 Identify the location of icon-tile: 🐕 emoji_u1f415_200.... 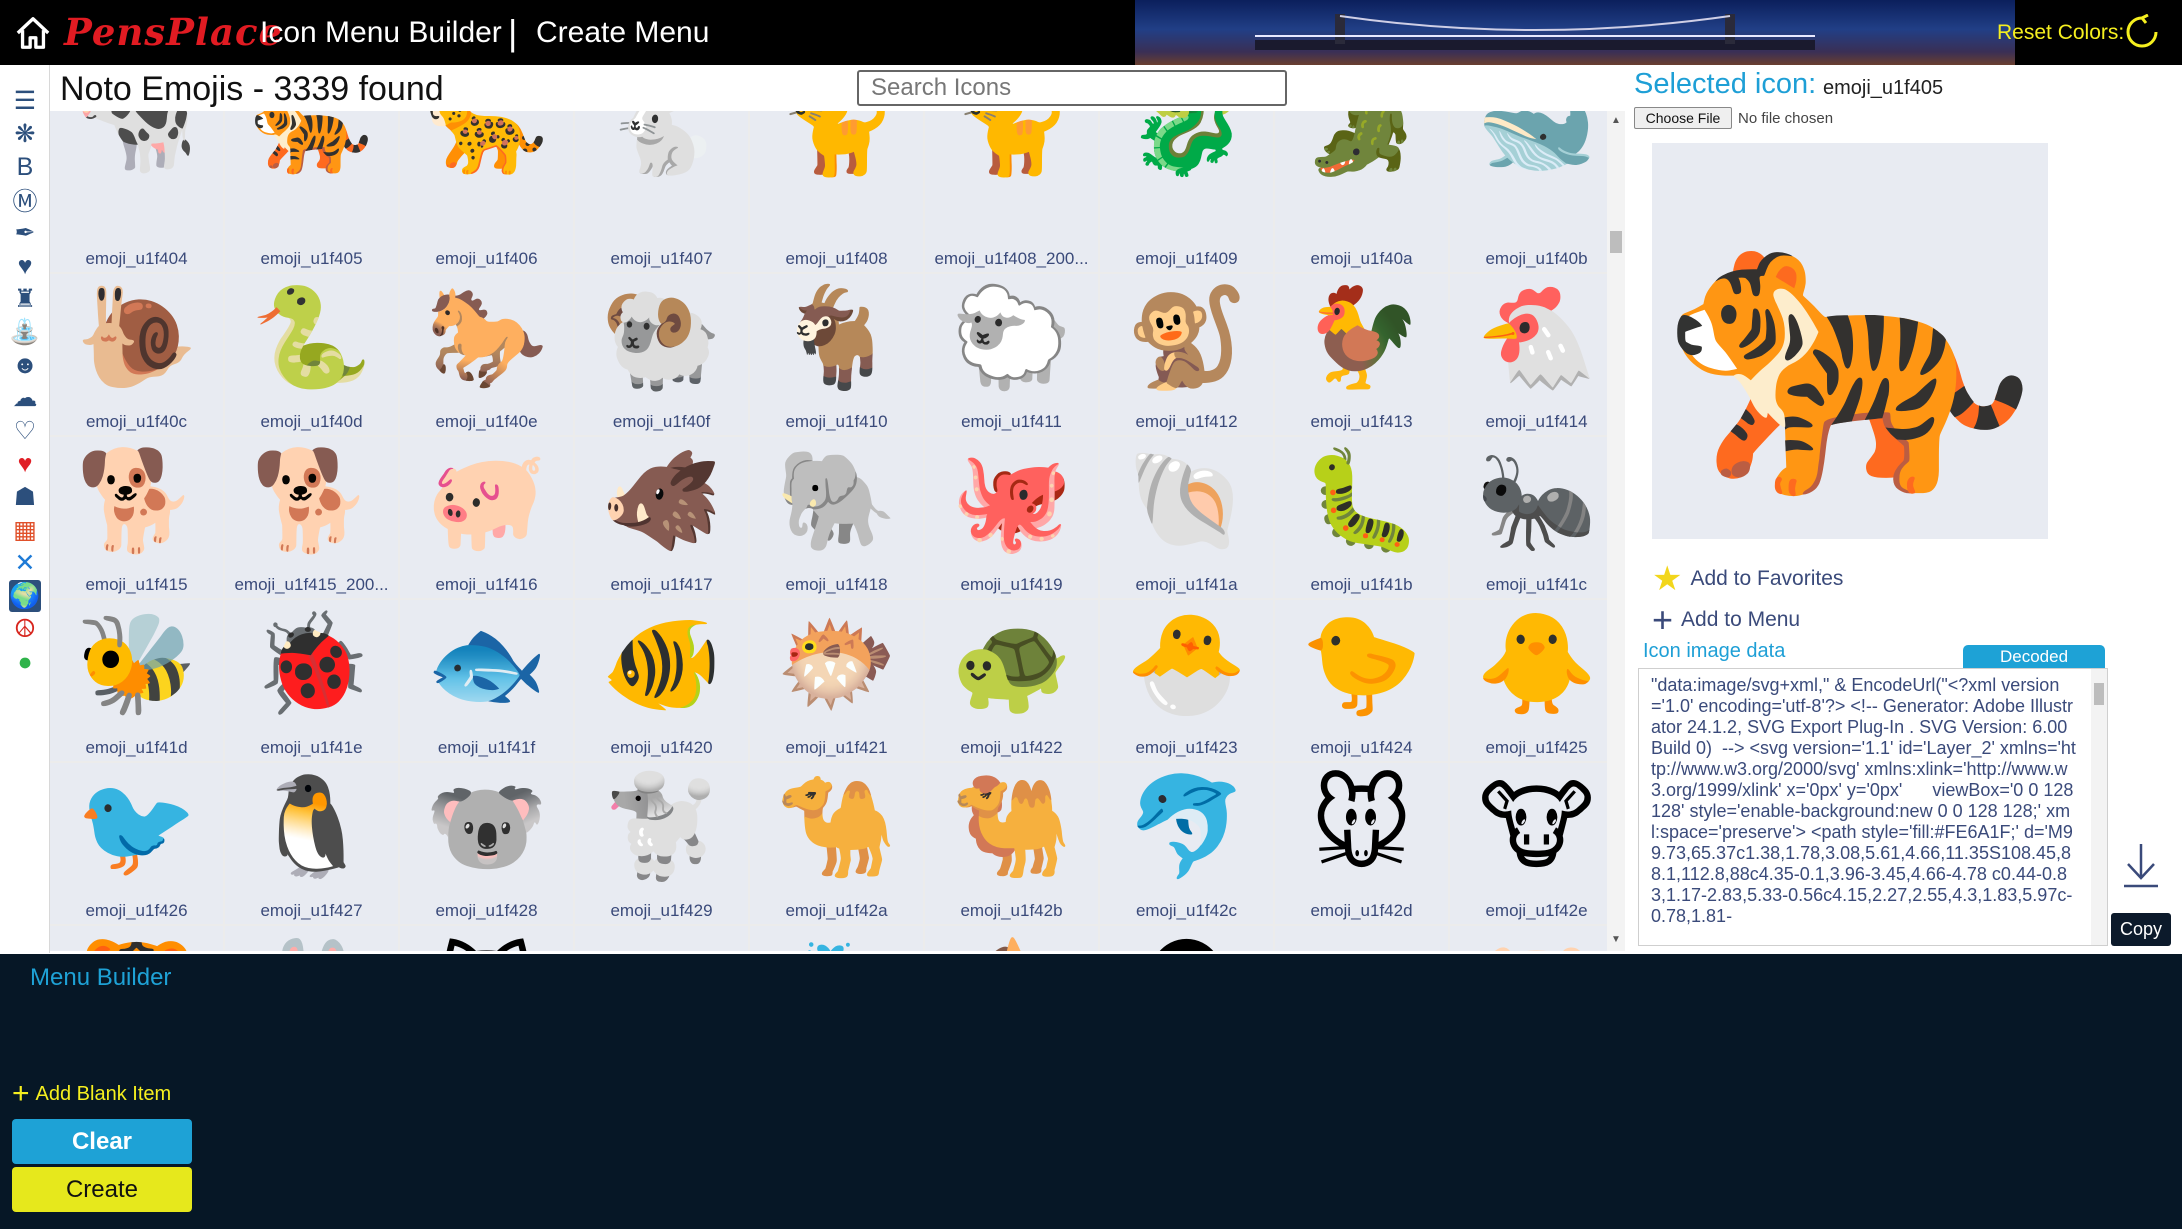
(311, 517).